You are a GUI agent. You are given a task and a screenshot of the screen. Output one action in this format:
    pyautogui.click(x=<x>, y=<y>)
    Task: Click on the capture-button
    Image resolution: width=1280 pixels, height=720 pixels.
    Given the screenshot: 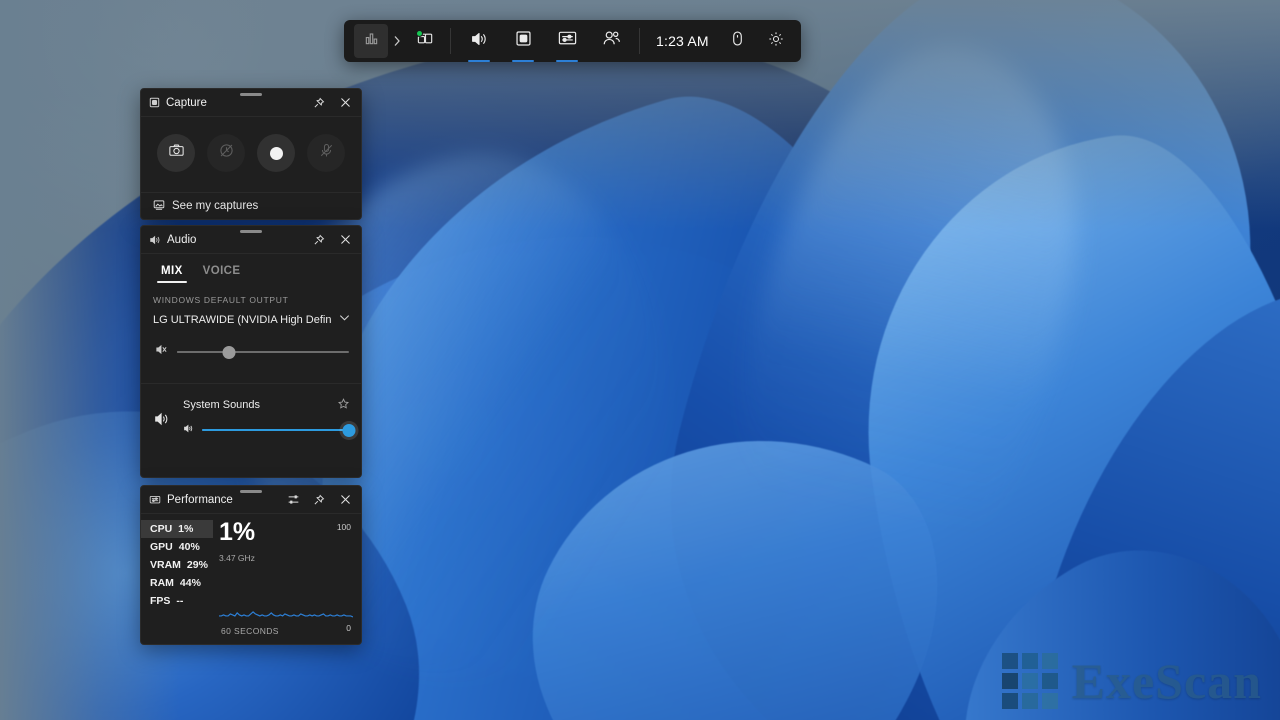 What is the action you would take?
    pyautogui.click(x=523, y=43)
    